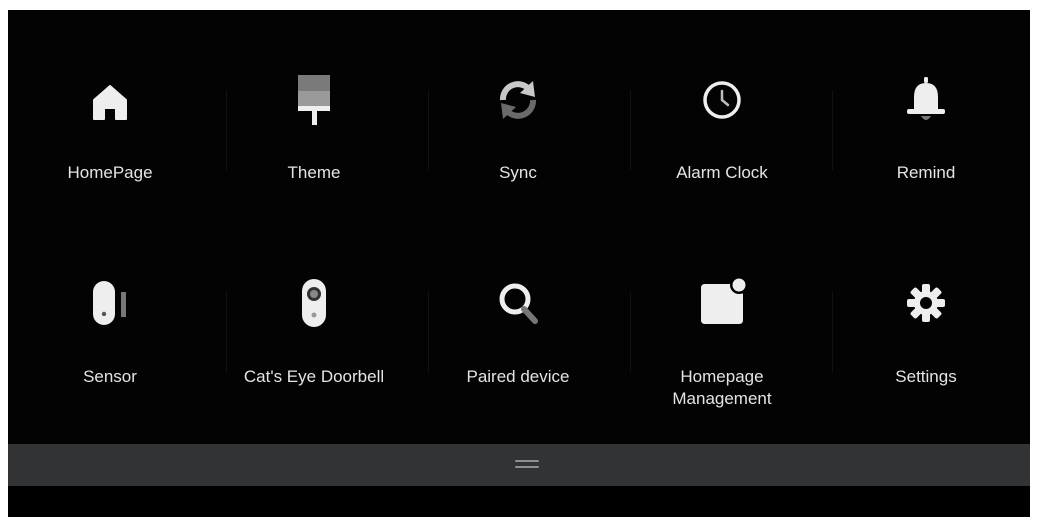 The image size is (1038, 525). I want to click on menu-item-label: Cat's Eye Doorbell, so click(314, 376).